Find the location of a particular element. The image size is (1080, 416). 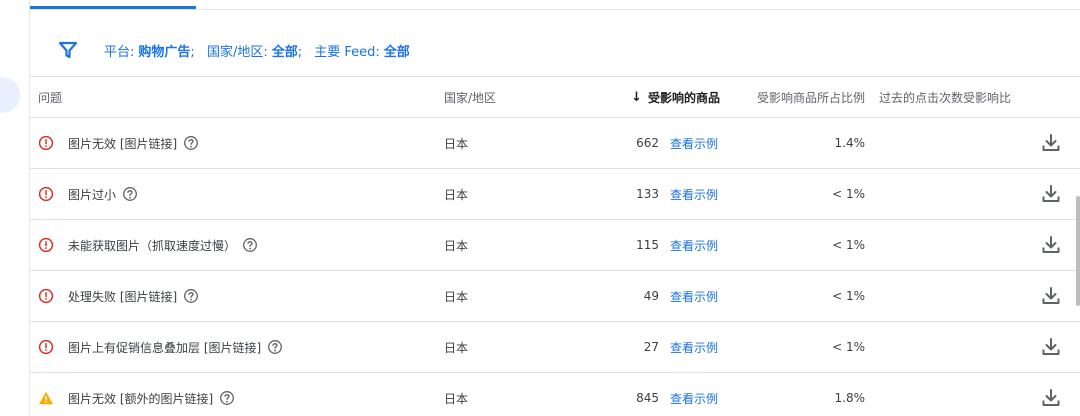

issue-cell: 图片无效 [额外的图片链接] is located at coordinates (136, 394).